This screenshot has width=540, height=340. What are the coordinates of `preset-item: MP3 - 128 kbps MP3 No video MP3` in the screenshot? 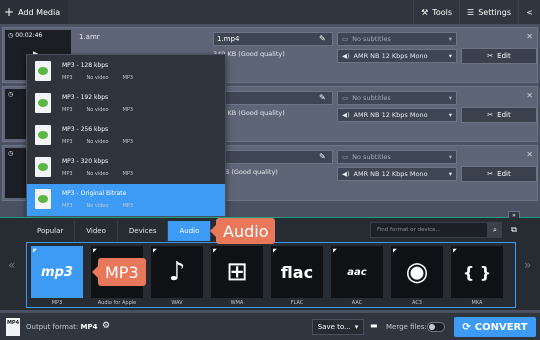 It's located at (126, 72).